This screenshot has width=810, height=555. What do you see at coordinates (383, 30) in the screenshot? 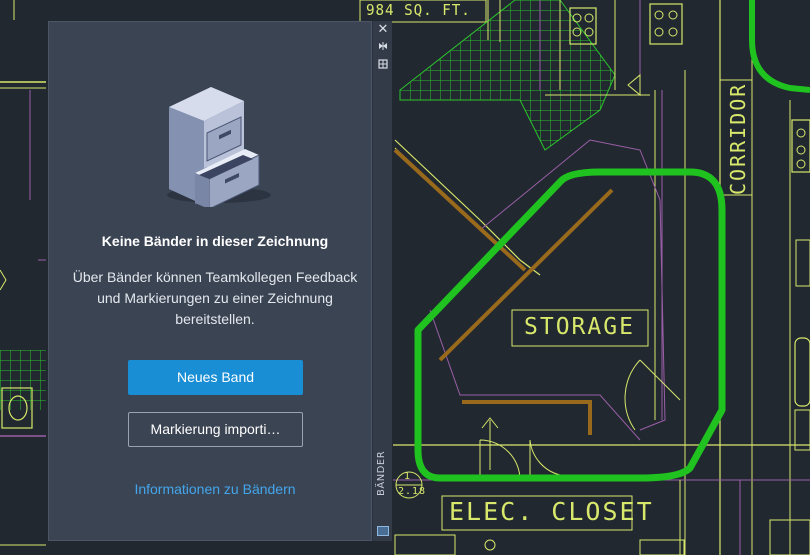
I see `close-icon: ✕` at bounding box center [383, 30].